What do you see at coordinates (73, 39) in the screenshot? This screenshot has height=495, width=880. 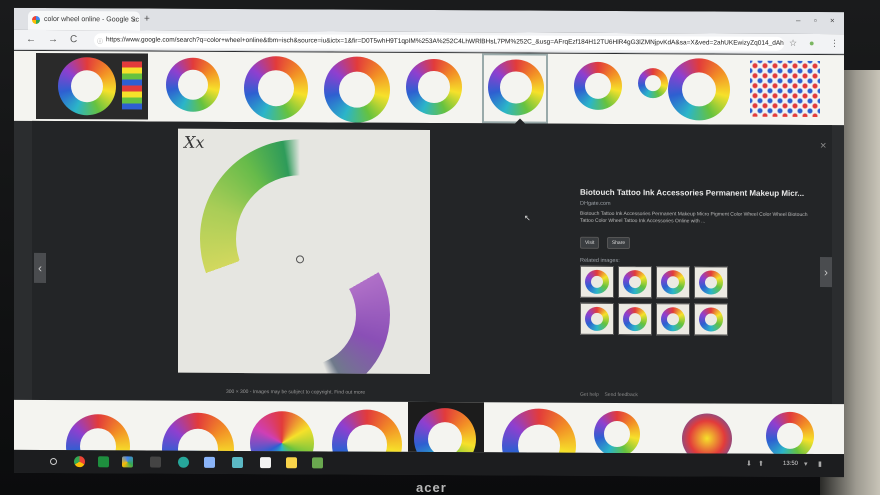 I see `reload-button: C` at bounding box center [73, 39].